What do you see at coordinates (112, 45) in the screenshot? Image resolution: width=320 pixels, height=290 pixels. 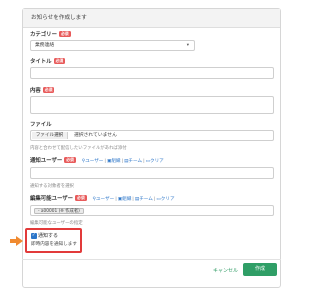 I see `category-select: 業務連絡 ▾` at bounding box center [112, 45].